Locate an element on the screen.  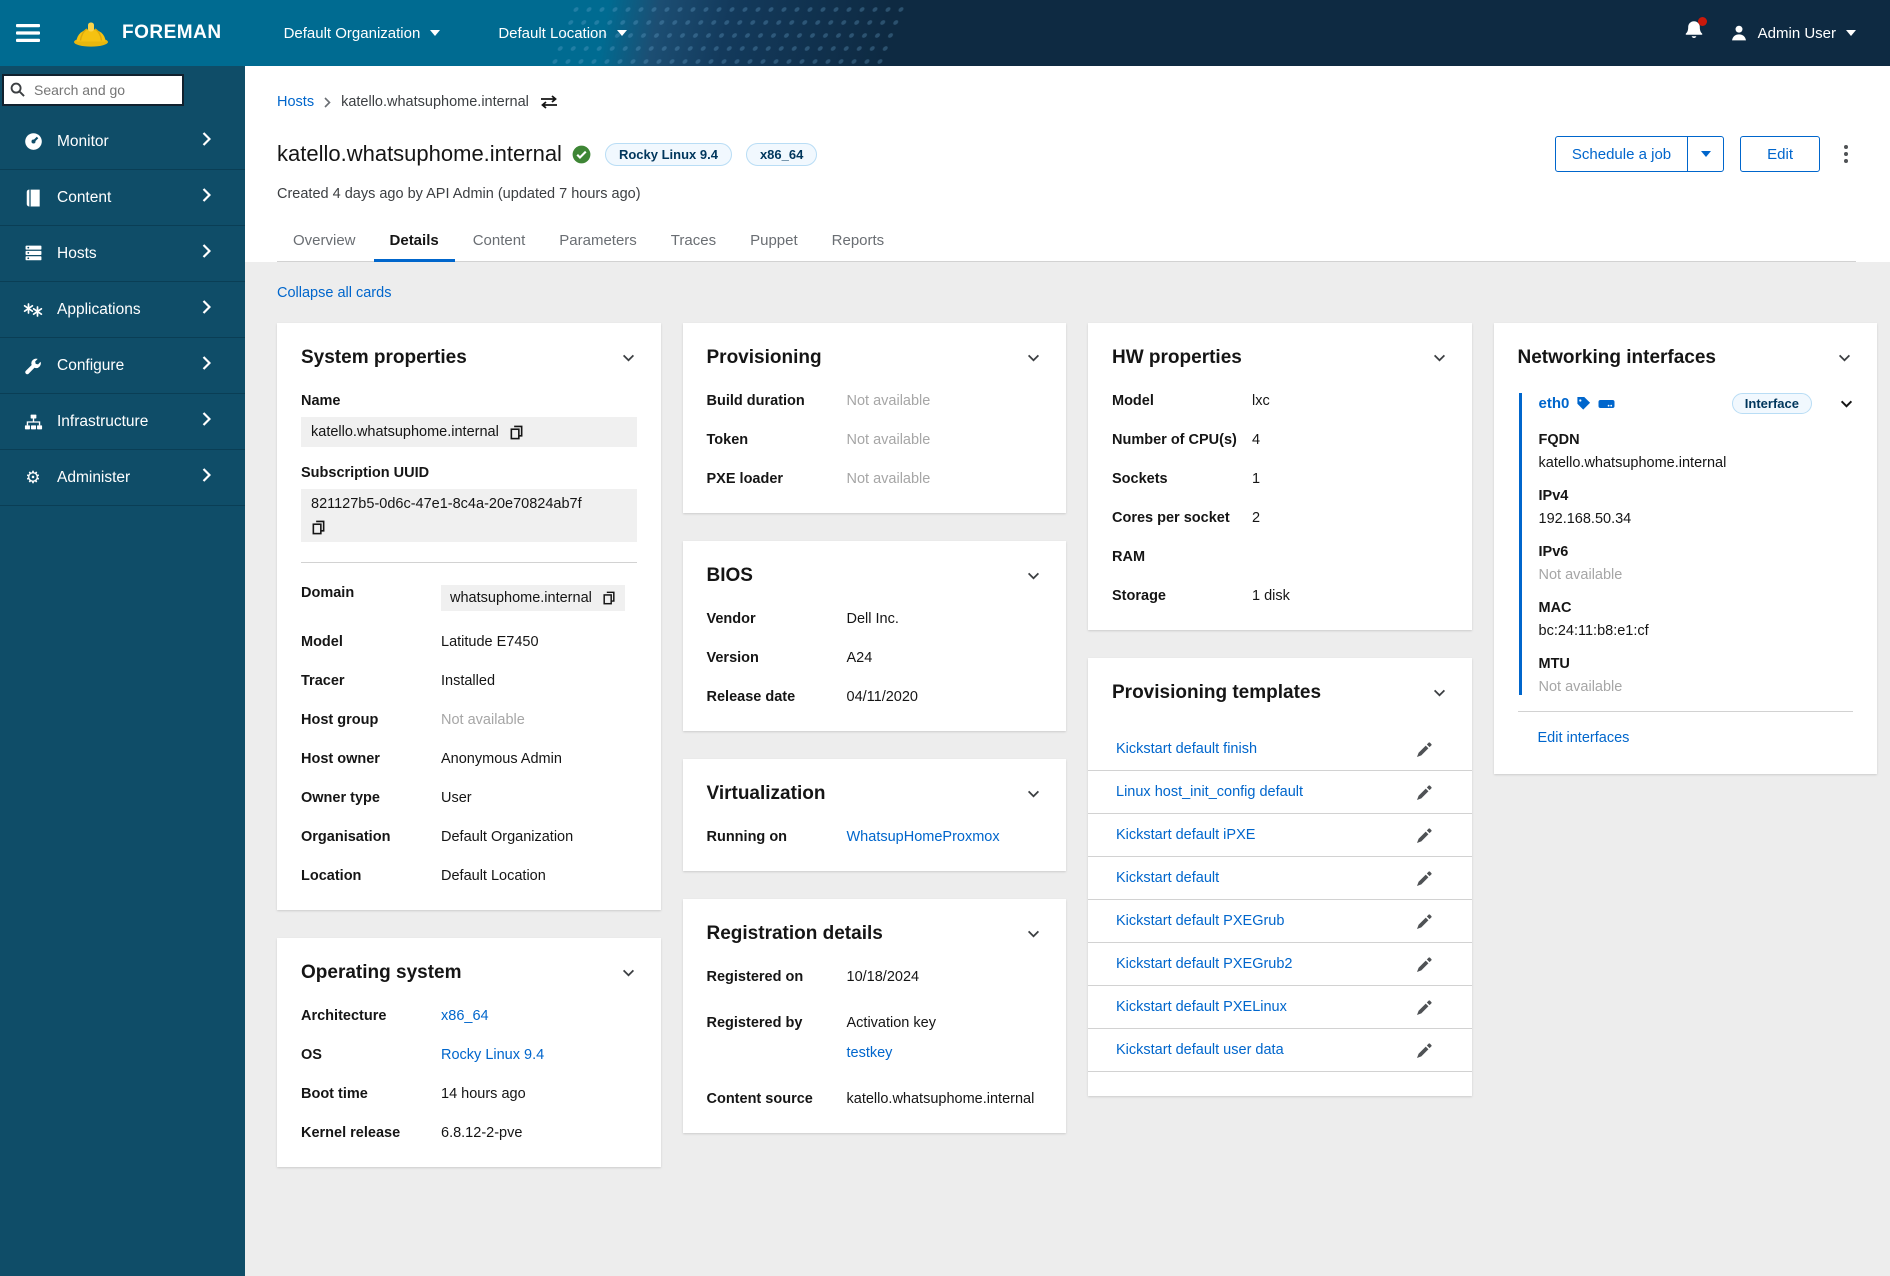
schedule-job-button: Schedule a job is located at coordinates (1621, 154).